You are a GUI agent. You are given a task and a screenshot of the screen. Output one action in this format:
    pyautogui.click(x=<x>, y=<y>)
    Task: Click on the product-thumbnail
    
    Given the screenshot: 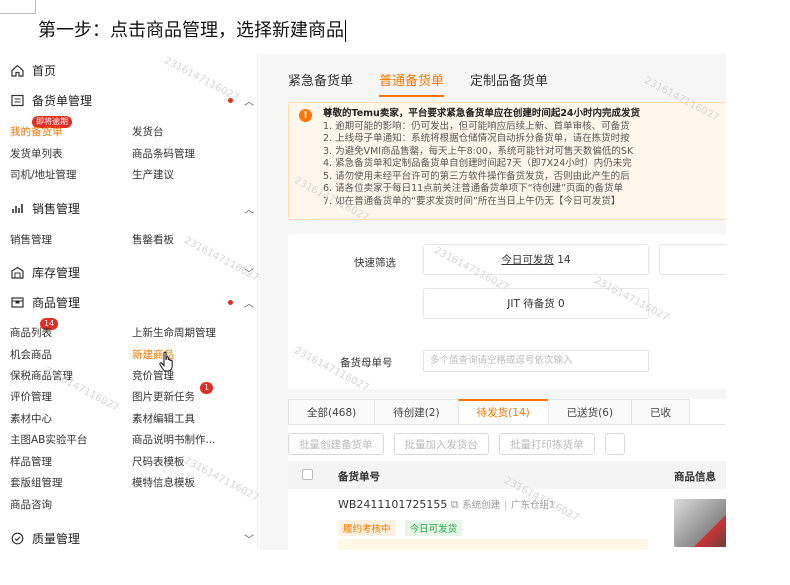 What is the action you would take?
    pyautogui.click(x=700, y=523)
    